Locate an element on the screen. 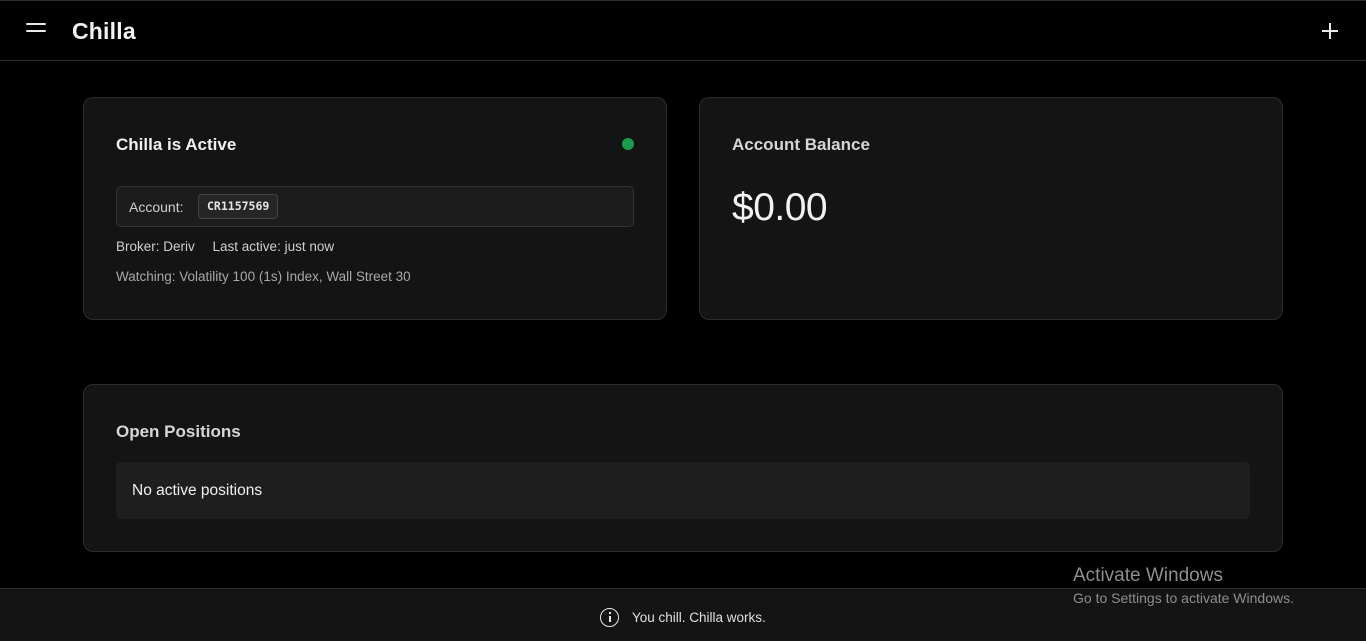 The width and height of the screenshot is (1366, 641). positions-title: Open Positions is located at coordinates (178, 431).